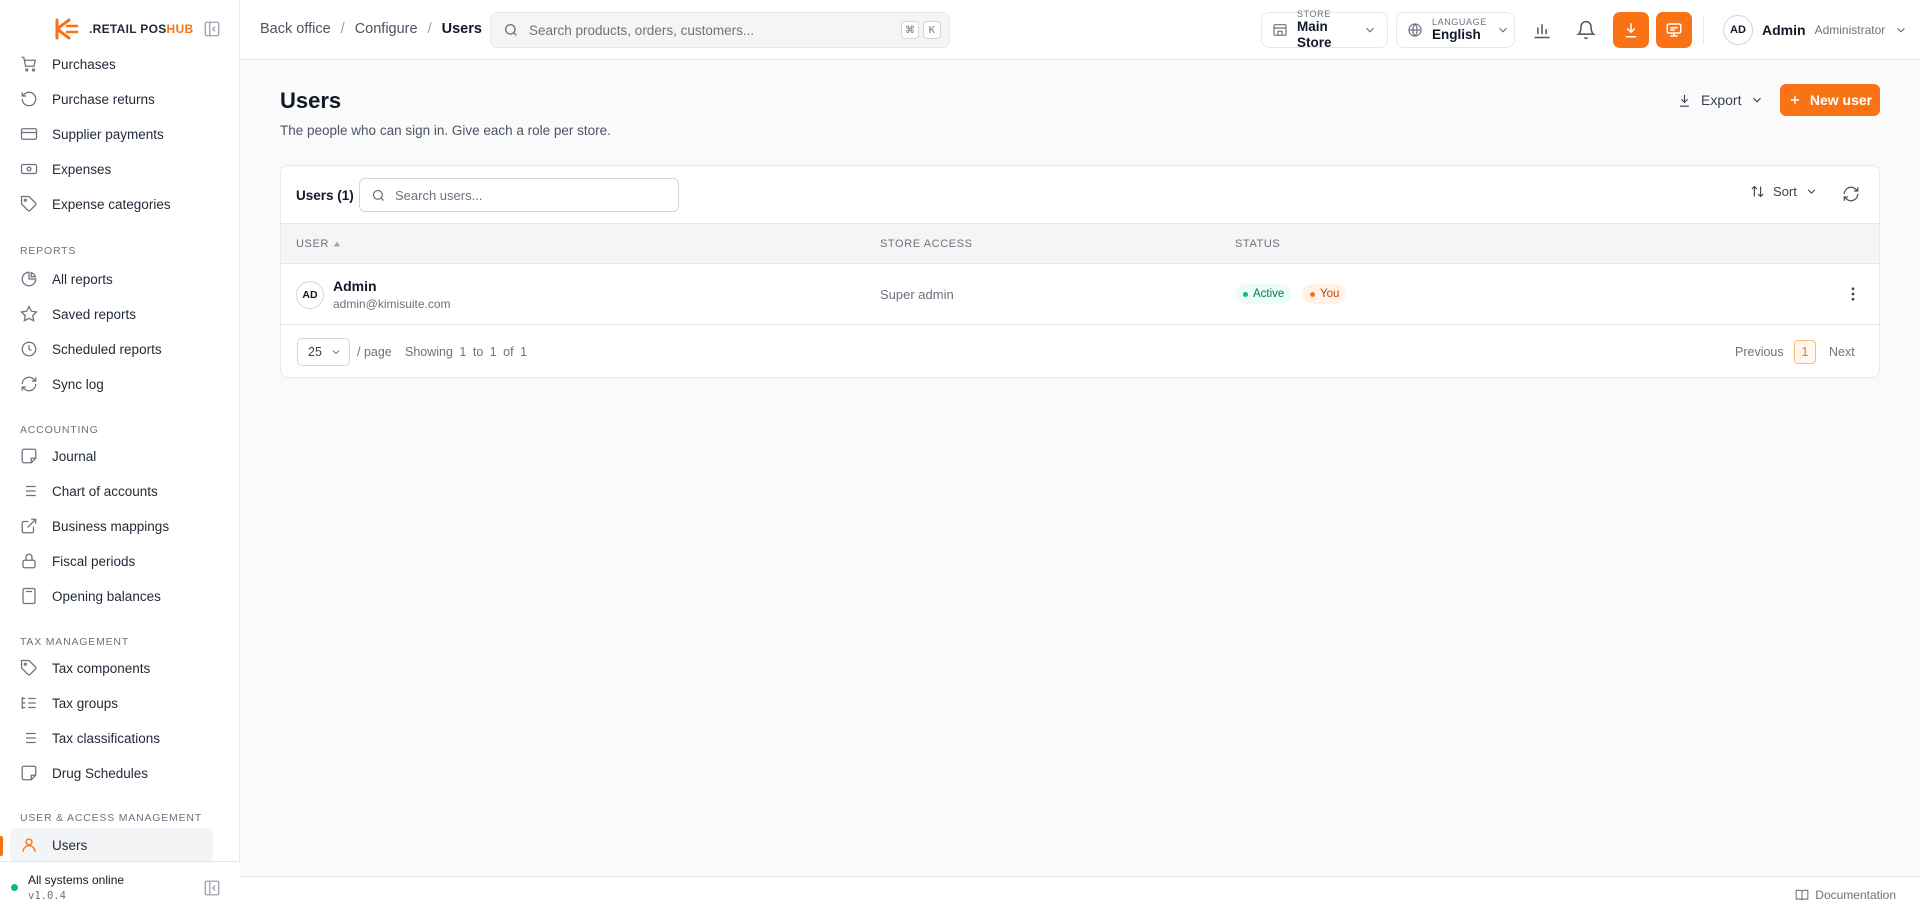  I want to click on banknote-icon, so click(29, 169).